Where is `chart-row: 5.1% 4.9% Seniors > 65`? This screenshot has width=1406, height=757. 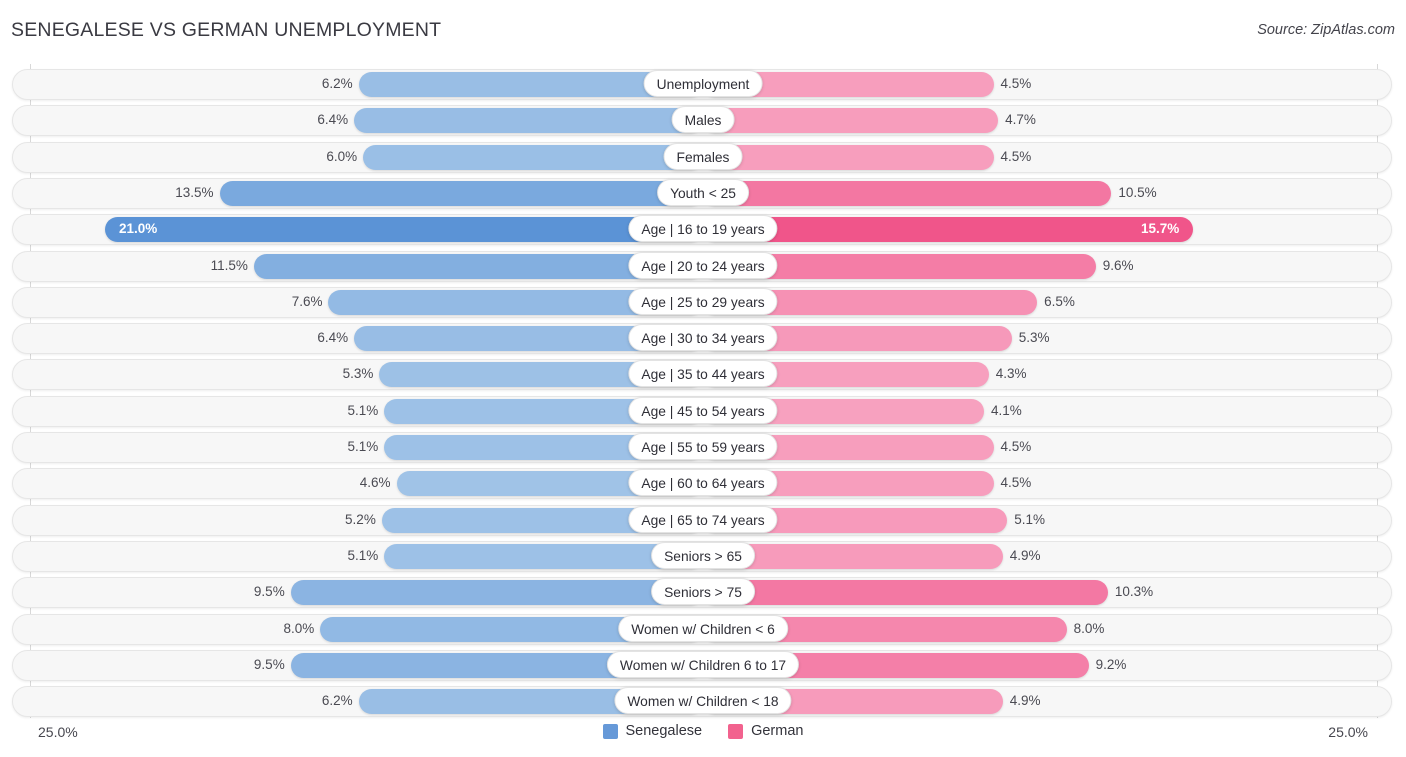
chart-row: 5.1% 4.9% Seniors > 65 is located at coordinates (703, 556).